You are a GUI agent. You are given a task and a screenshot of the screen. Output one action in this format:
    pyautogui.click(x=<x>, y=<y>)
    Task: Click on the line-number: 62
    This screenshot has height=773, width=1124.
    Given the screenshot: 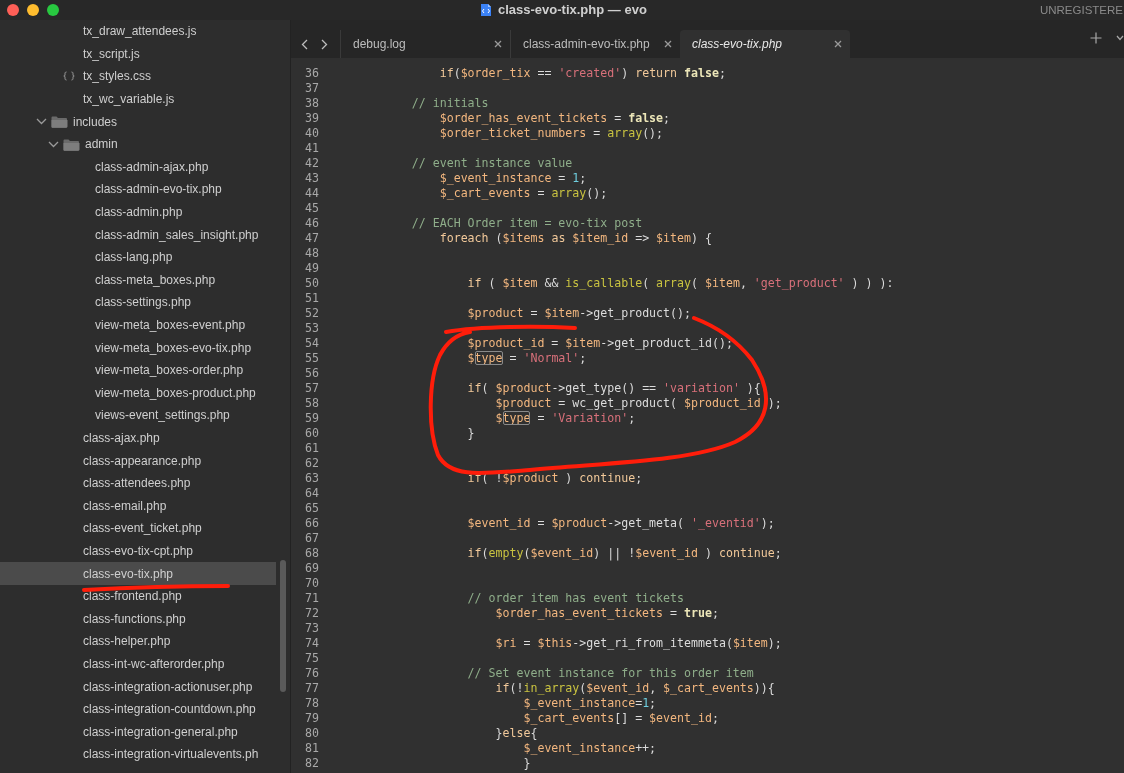 What is the action you would take?
    pyautogui.click(x=311, y=463)
    